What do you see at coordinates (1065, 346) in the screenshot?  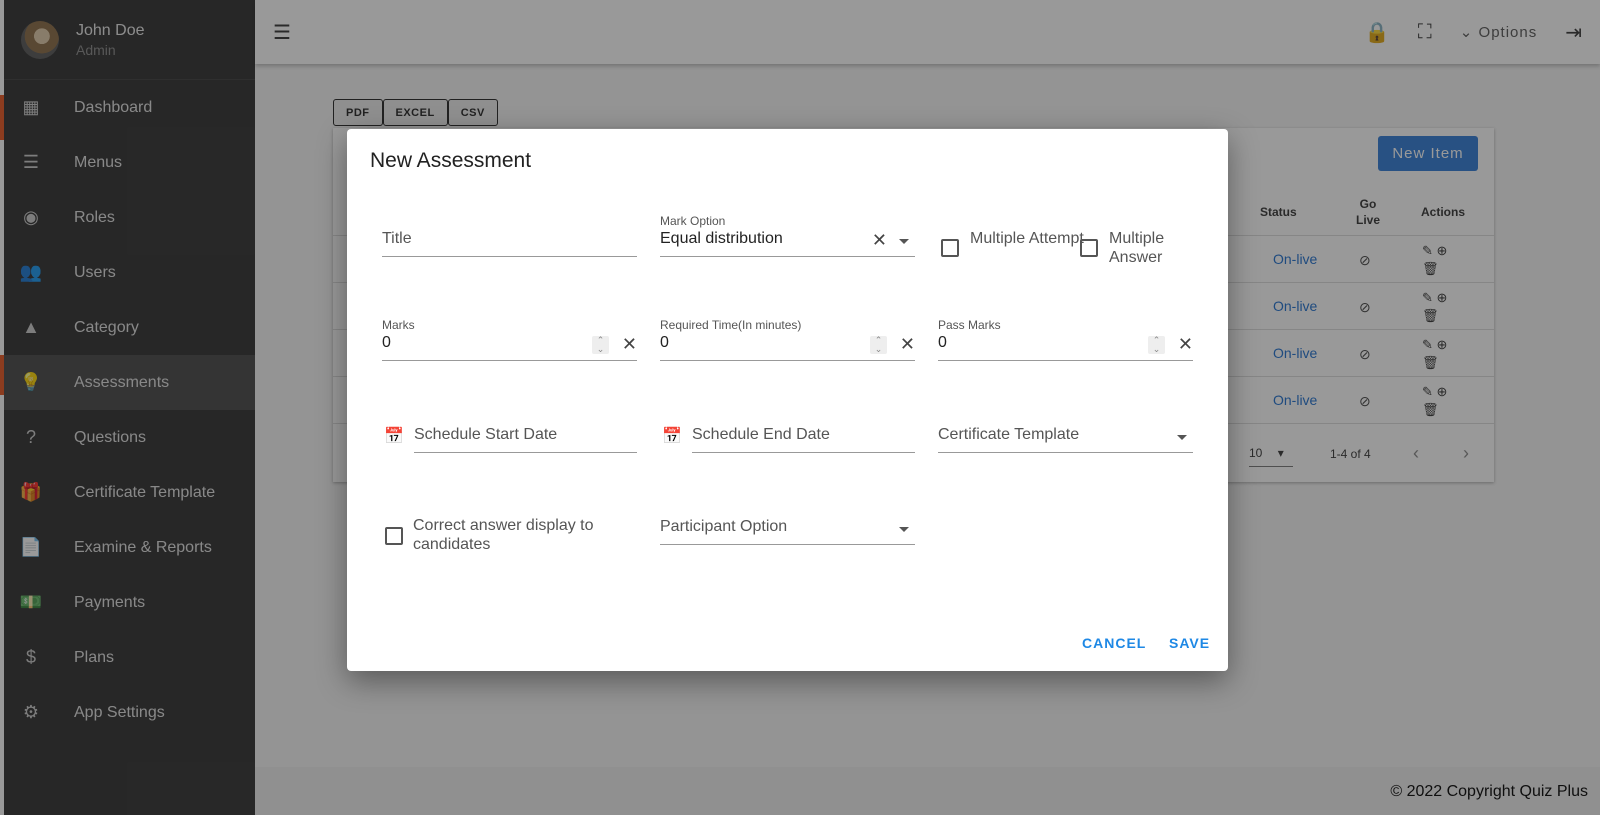 I see `pass-marks-input: 0 ⌃ ⌄ ✕` at bounding box center [1065, 346].